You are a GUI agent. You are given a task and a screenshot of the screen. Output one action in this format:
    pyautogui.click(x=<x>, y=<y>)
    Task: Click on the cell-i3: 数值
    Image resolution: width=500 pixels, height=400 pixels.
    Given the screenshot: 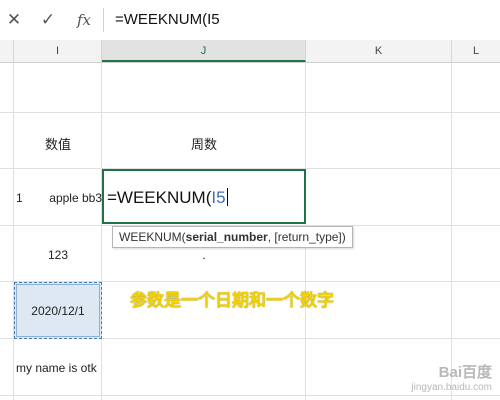 What is the action you would take?
    pyautogui.click(x=58, y=143)
    